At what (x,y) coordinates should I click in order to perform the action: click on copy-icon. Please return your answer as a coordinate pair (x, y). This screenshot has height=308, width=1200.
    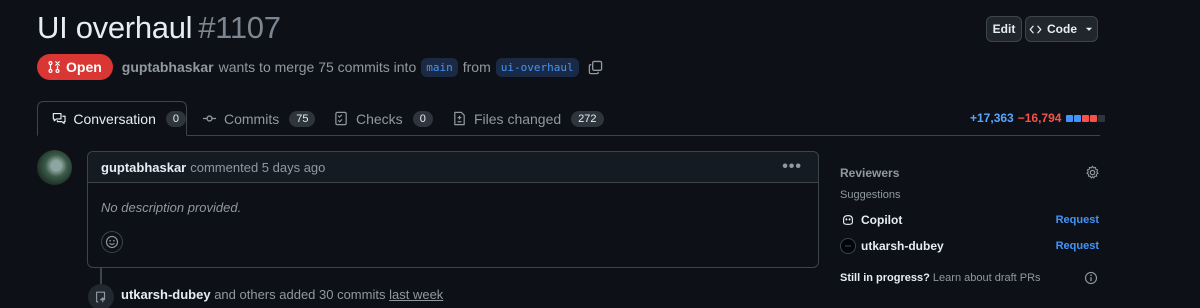
    Looking at the image, I should click on (595, 67).